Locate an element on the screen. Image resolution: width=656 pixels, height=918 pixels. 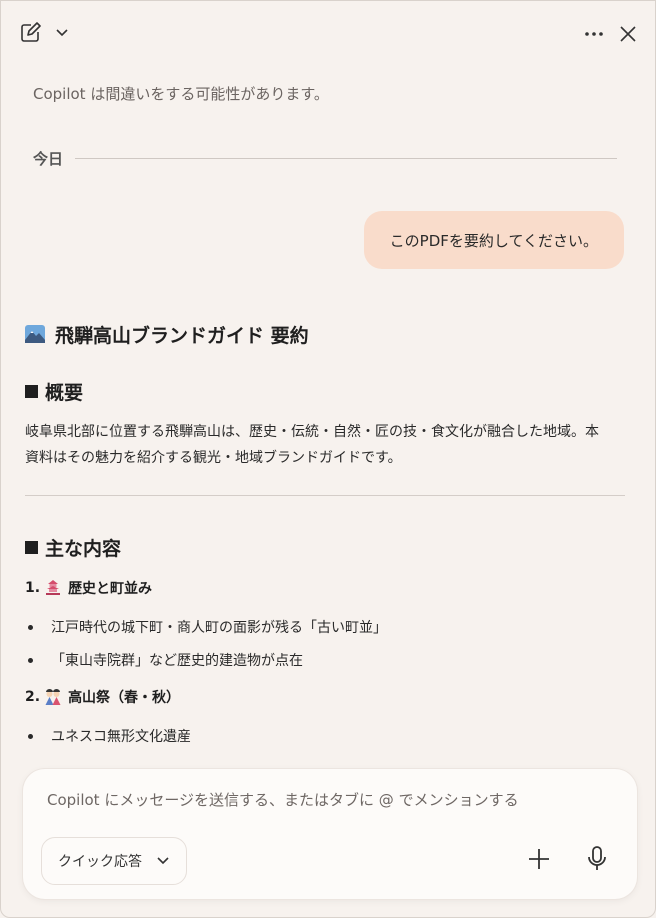
mountain-emoji-icon is located at coordinates (35, 334).